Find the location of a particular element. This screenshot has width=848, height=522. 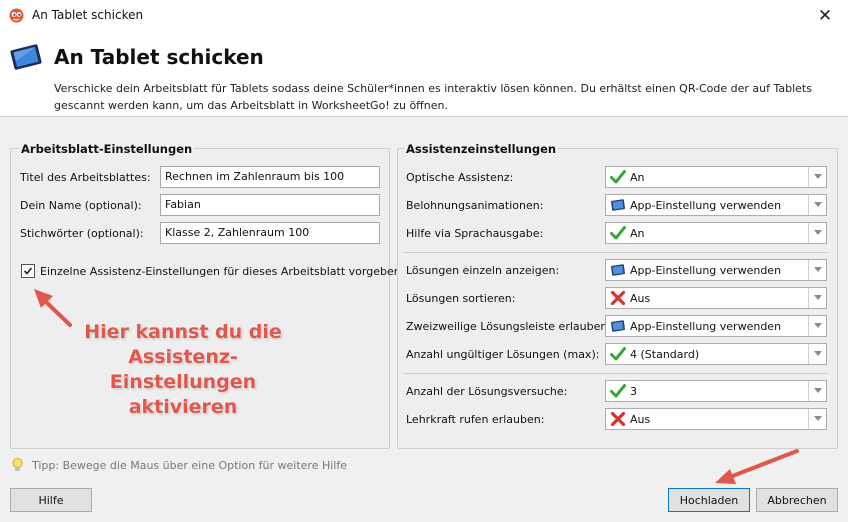

annotation-arrow-right is located at coordinates (757, 466).